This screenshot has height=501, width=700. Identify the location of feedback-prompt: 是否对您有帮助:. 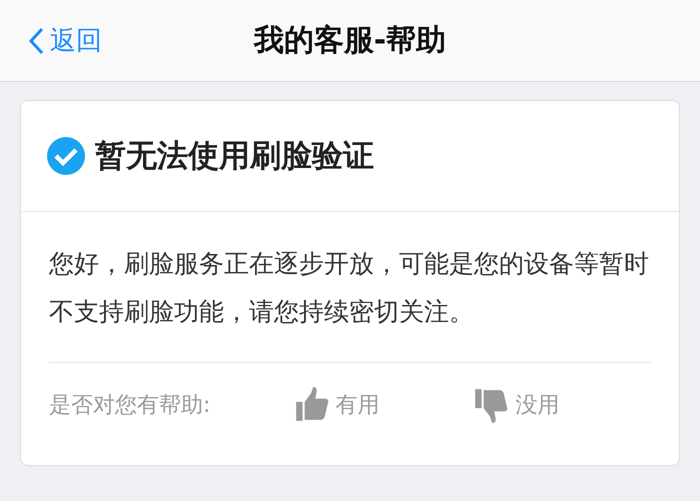
(130, 406).